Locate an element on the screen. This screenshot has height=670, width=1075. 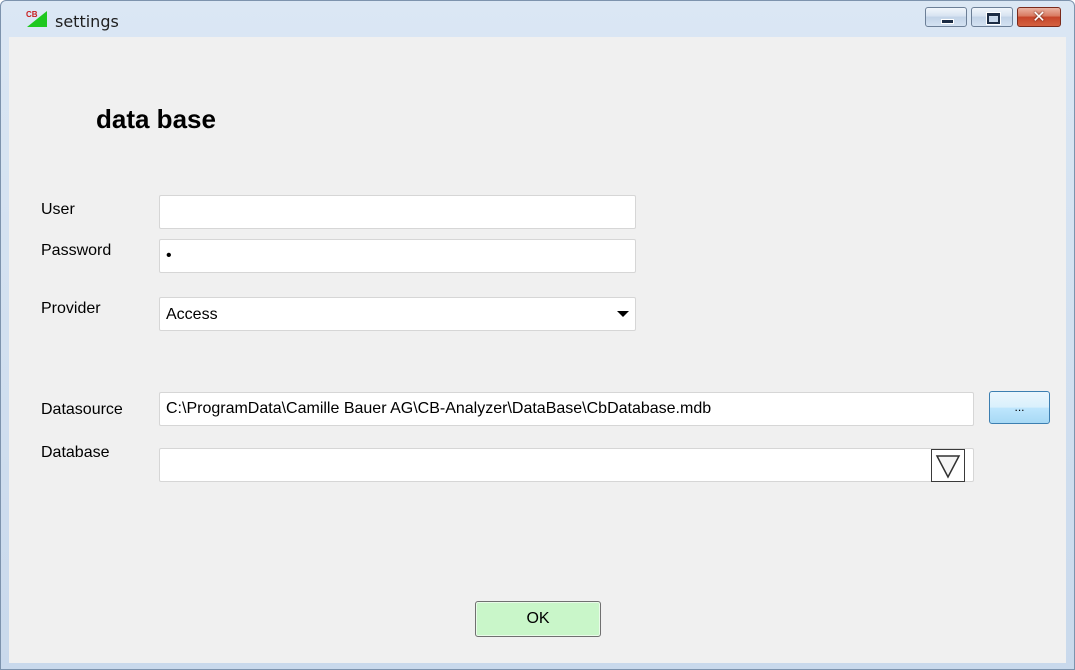
user-label: User is located at coordinates (58, 209).